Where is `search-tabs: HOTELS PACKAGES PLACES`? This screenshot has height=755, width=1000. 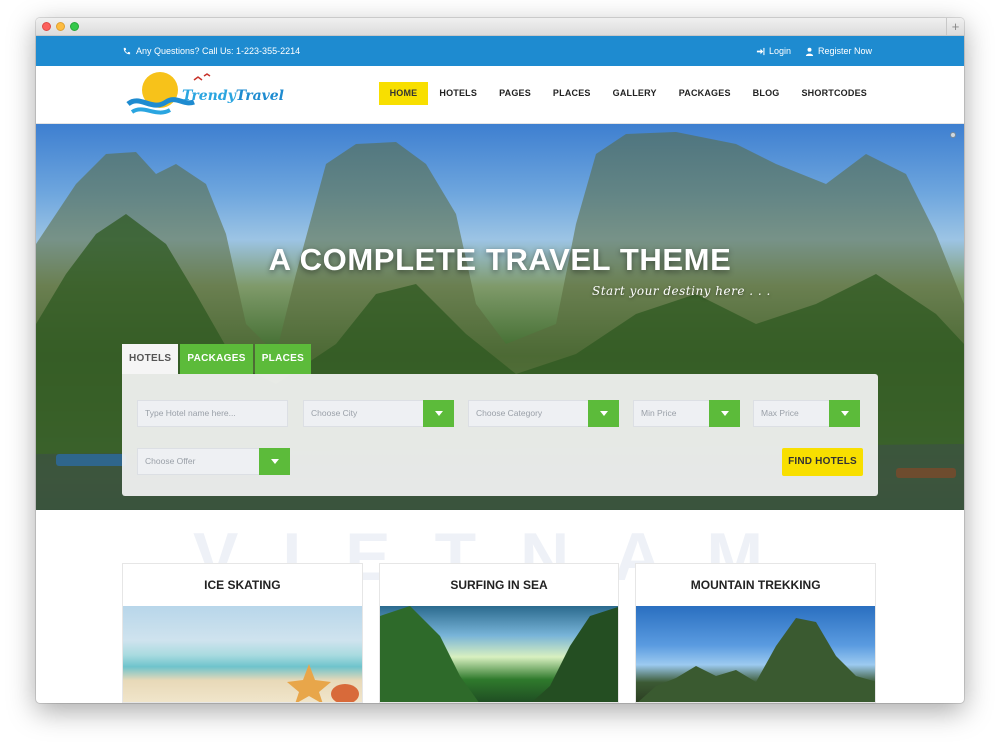 search-tabs: HOTELS PACKAGES PLACES is located at coordinates (217, 359).